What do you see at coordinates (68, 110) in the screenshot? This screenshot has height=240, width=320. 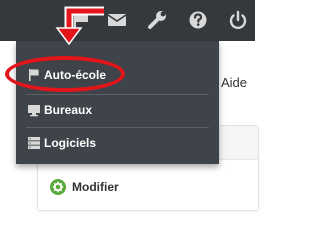 I see `menu-item-label: Bureaux` at bounding box center [68, 110].